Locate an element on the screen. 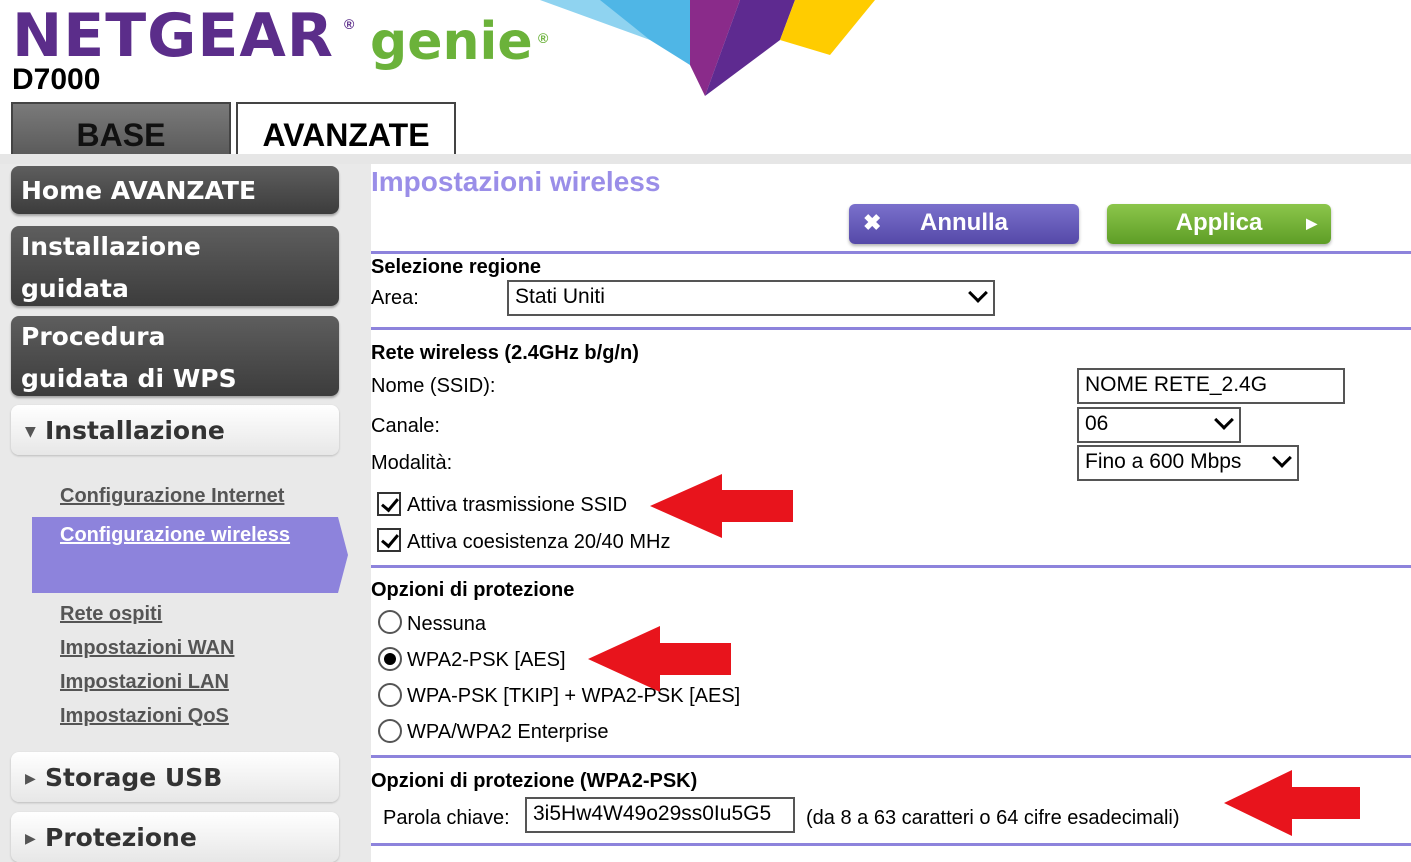 This screenshot has height=862, width=1411. security-radio-enterprise is located at coordinates (390, 731).